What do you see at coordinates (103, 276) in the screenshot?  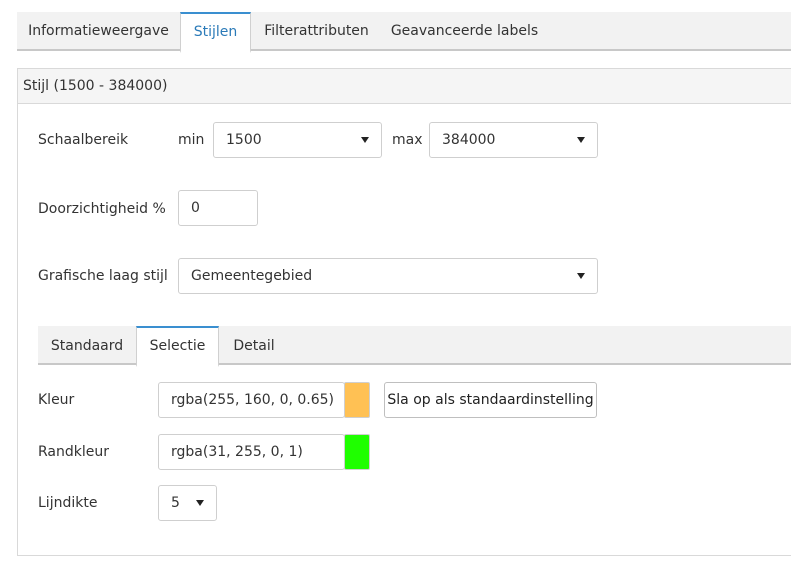 I see `layer-style-label: Grafische laag stijl` at bounding box center [103, 276].